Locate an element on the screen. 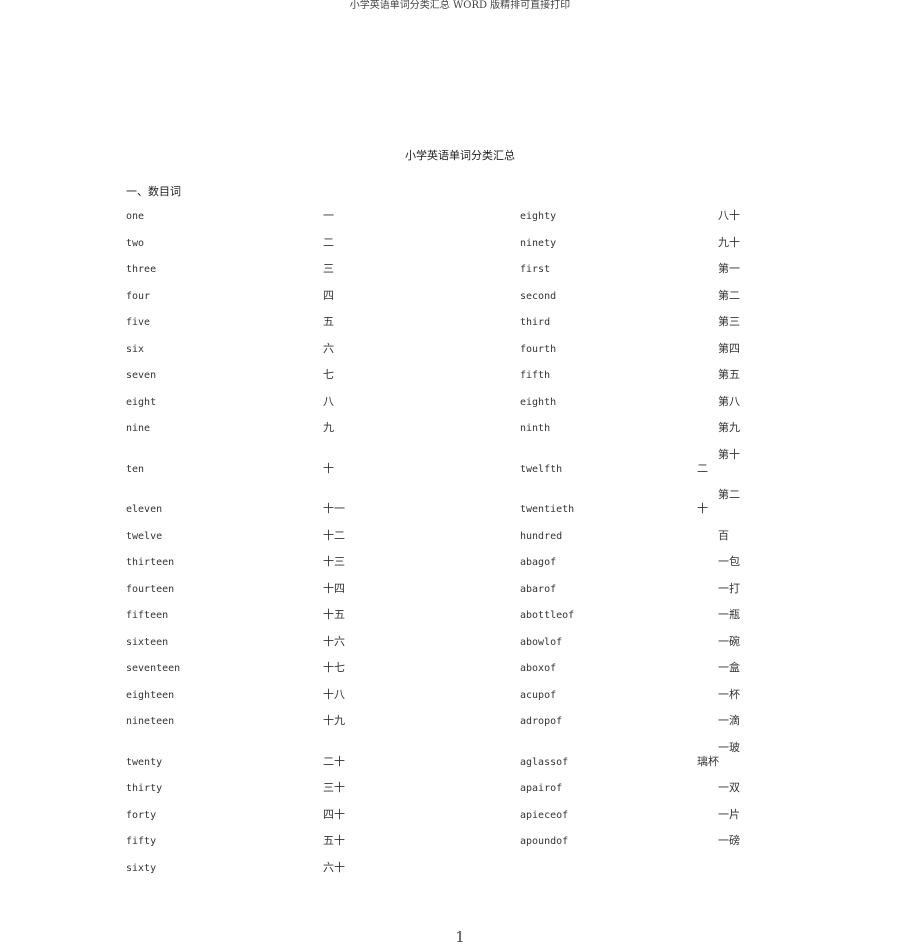 This screenshot has width=920, height=948. left-word-en: seven is located at coordinates (141, 375).